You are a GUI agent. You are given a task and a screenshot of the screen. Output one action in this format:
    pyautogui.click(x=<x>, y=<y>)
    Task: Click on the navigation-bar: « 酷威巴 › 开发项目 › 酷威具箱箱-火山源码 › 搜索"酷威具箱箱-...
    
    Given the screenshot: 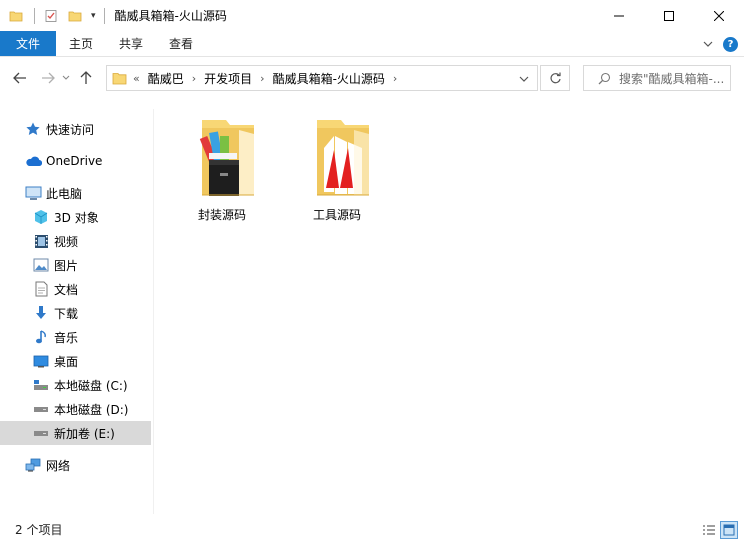 What is the action you would take?
    pyautogui.click(x=372, y=78)
    